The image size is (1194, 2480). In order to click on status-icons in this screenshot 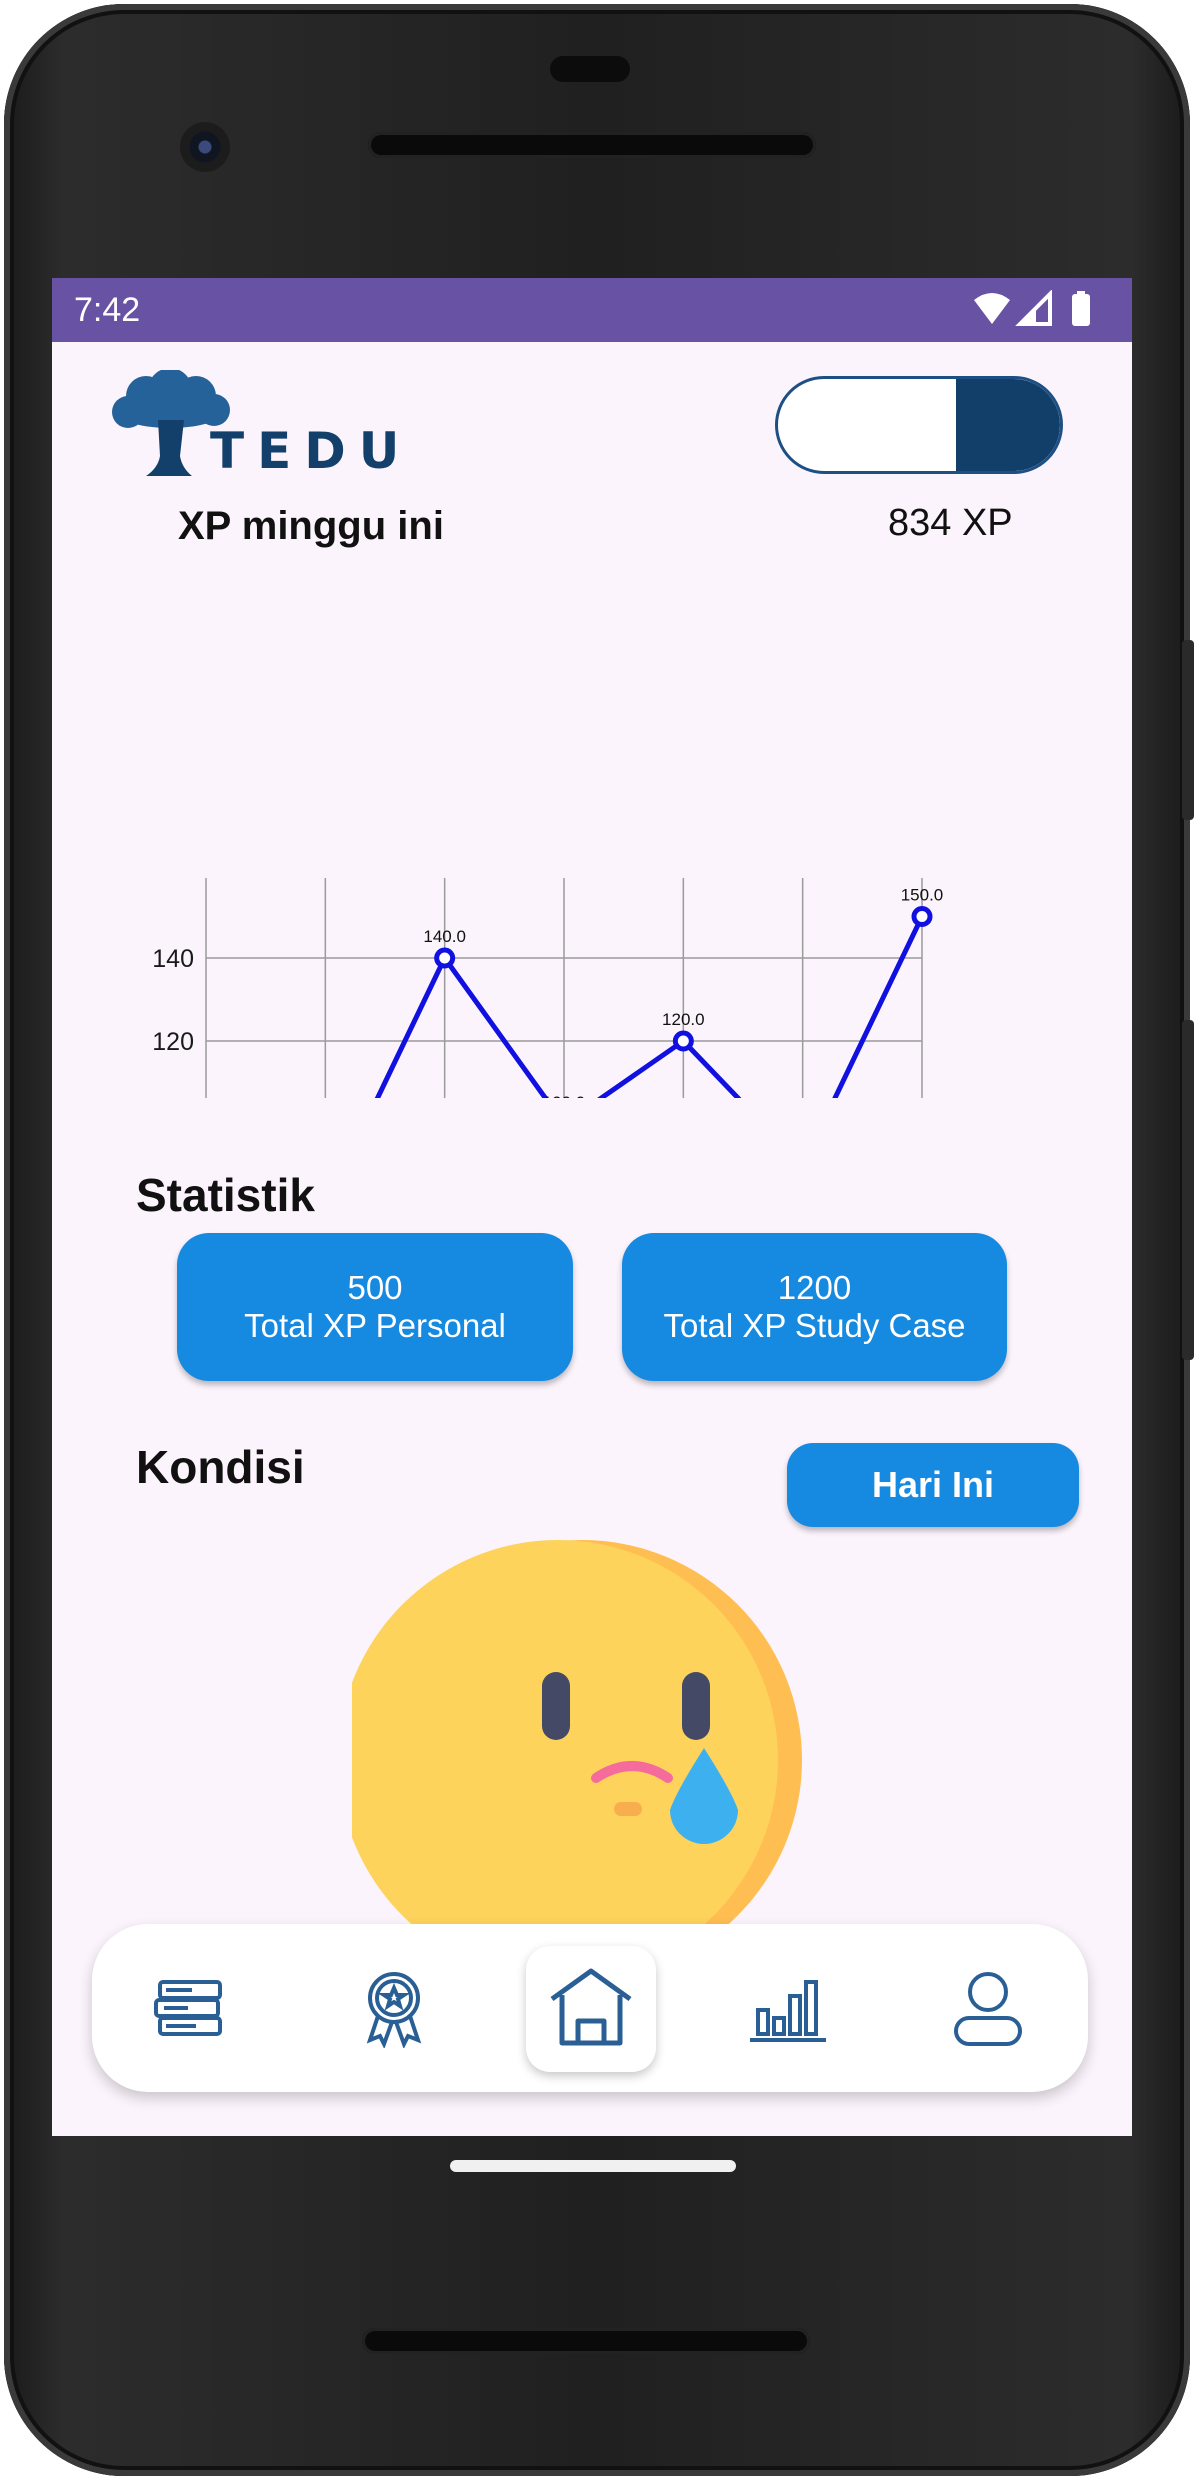, I will do `click(1032, 308)`.